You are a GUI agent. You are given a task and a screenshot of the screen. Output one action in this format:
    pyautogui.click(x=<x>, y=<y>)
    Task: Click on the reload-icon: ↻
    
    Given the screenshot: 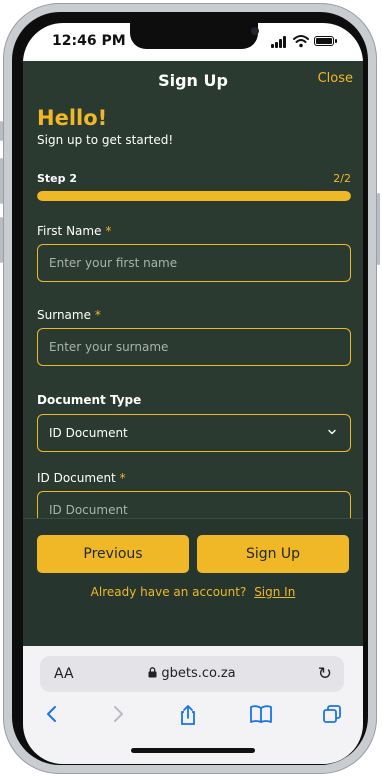 What is the action you would take?
    pyautogui.click(x=325, y=674)
    